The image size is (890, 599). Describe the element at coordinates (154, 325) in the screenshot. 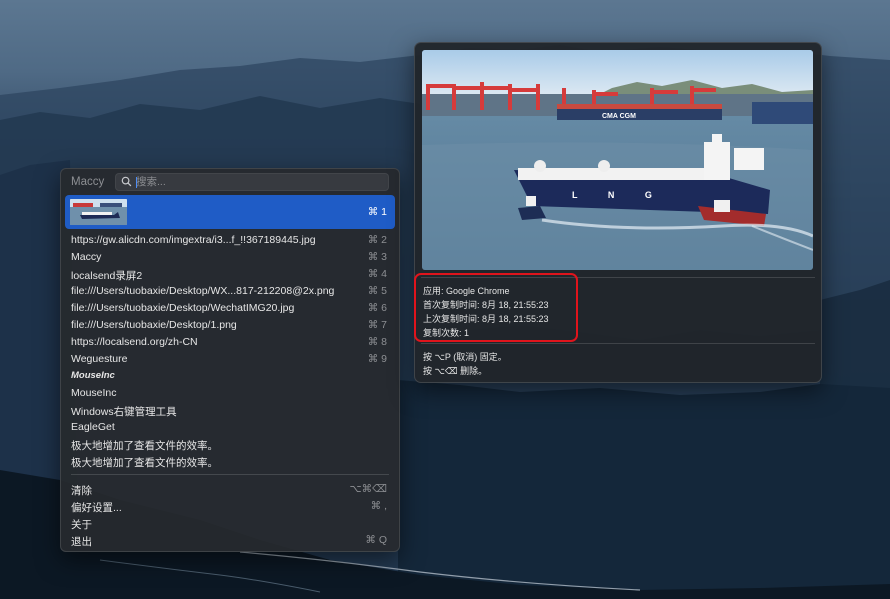

I see `item-label: file:///Users/tuobaxie/Desktop/1.png` at that location.